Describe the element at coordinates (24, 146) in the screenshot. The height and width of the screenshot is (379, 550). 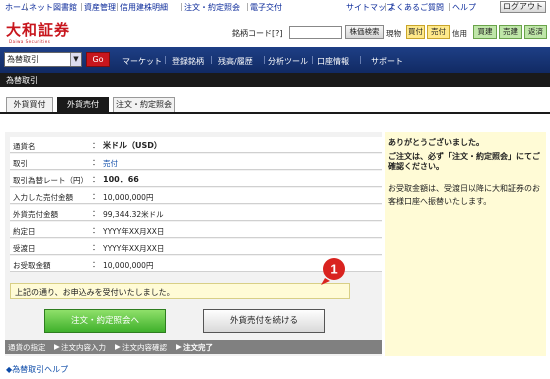
I see `order-row-label: 通貨名` at that location.